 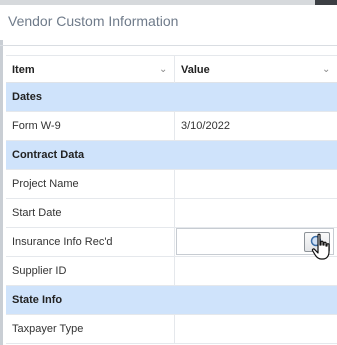 I want to click on group-row-contract-data: Contract Data, so click(x=171, y=155).